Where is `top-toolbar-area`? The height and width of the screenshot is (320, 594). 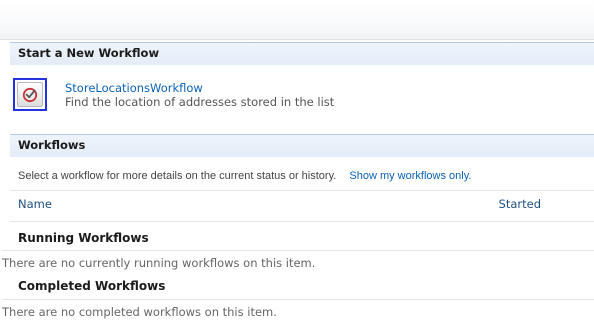
top-toolbar-area is located at coordinates (297, 20).